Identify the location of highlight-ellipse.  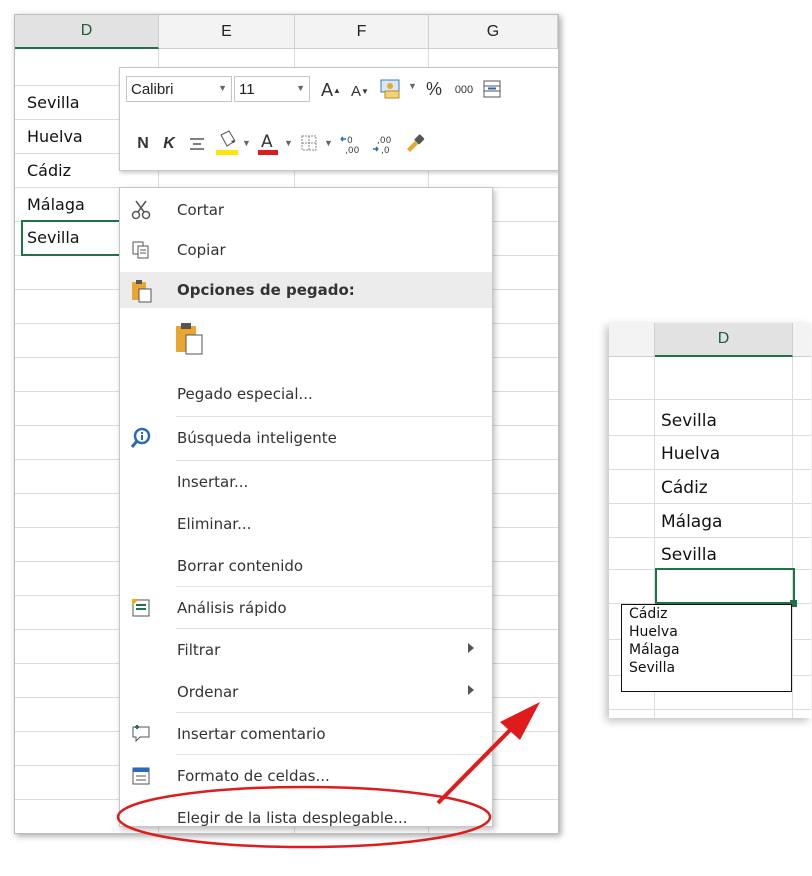
(304, 817).